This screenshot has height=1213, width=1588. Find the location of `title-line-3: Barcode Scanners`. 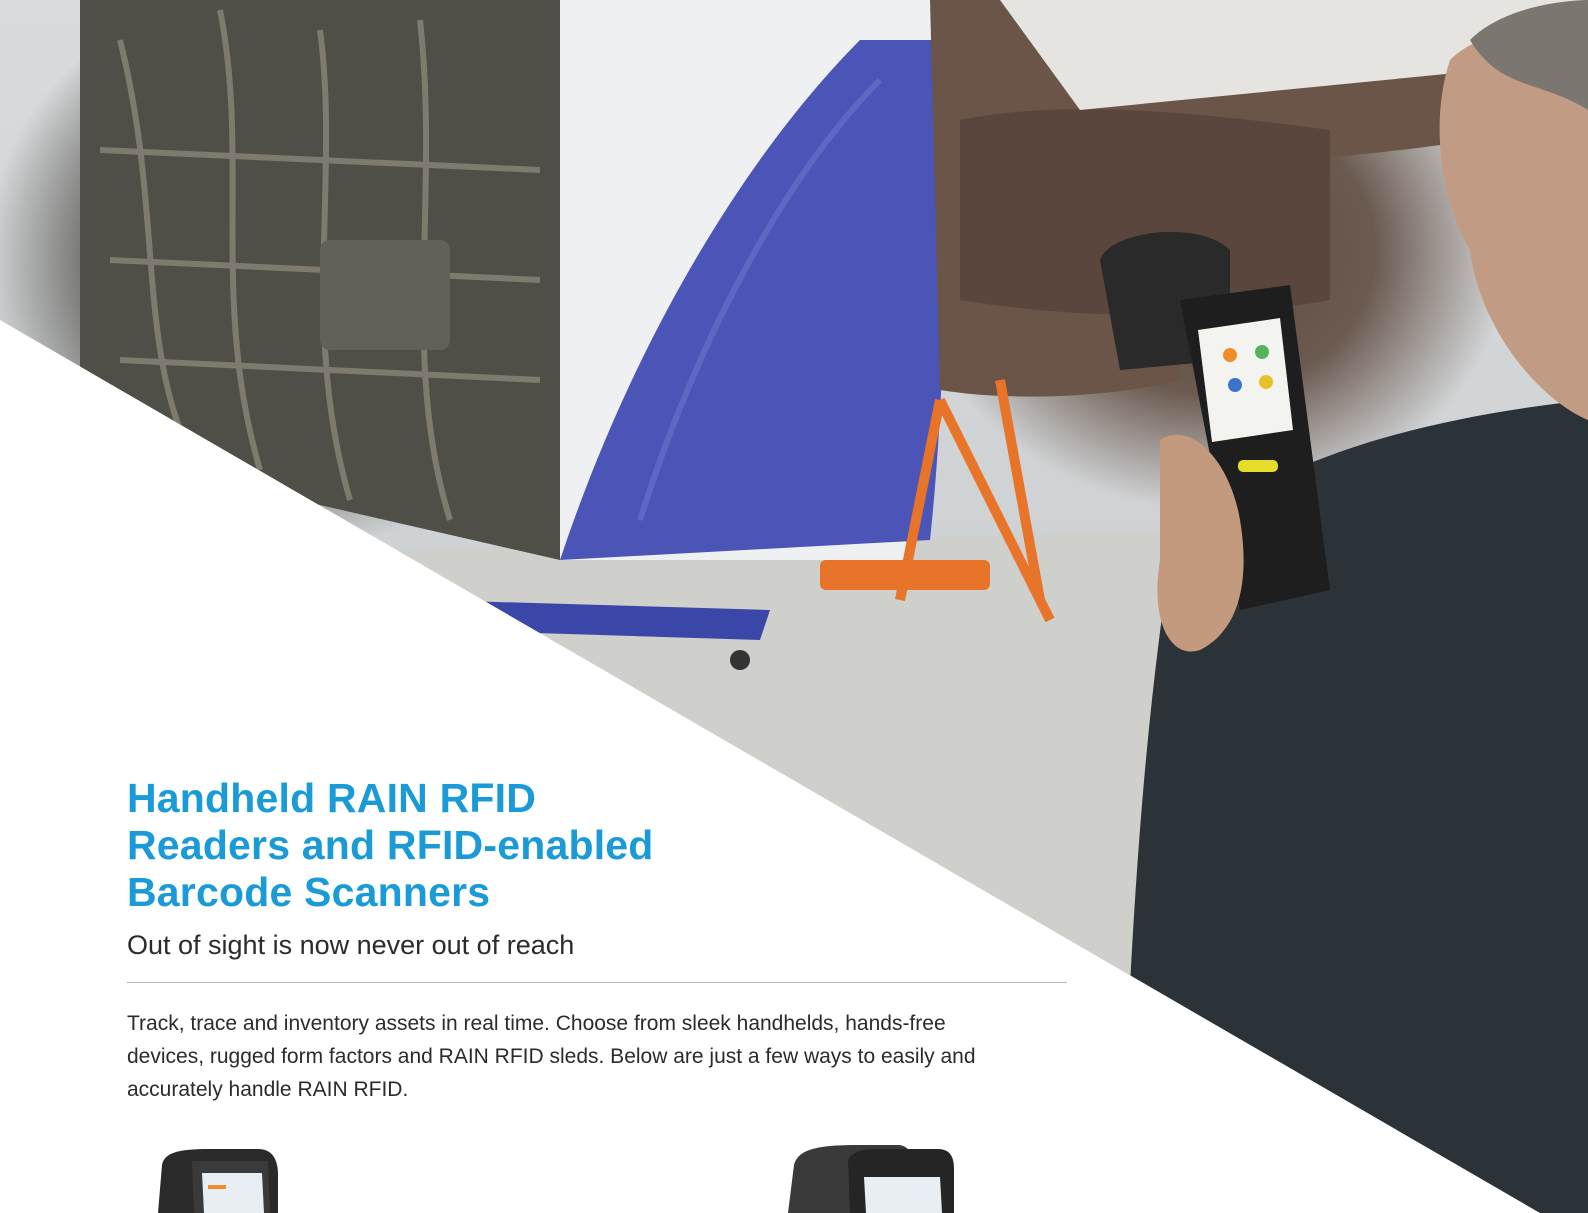

title-line-3: Barcode Scanners is located at coordinates (309, 892).